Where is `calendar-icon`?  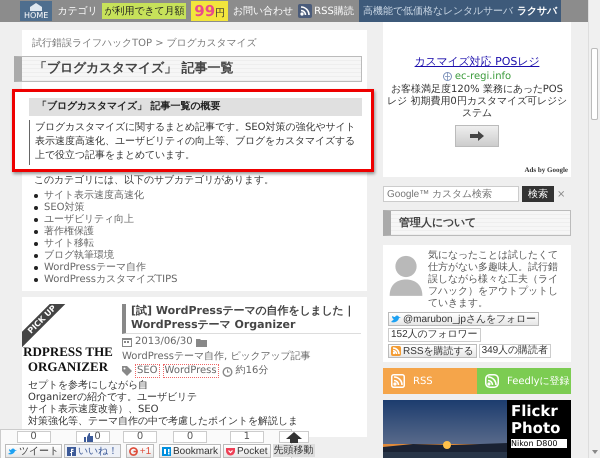
calendar-icon is located at coordinates (127, 342).